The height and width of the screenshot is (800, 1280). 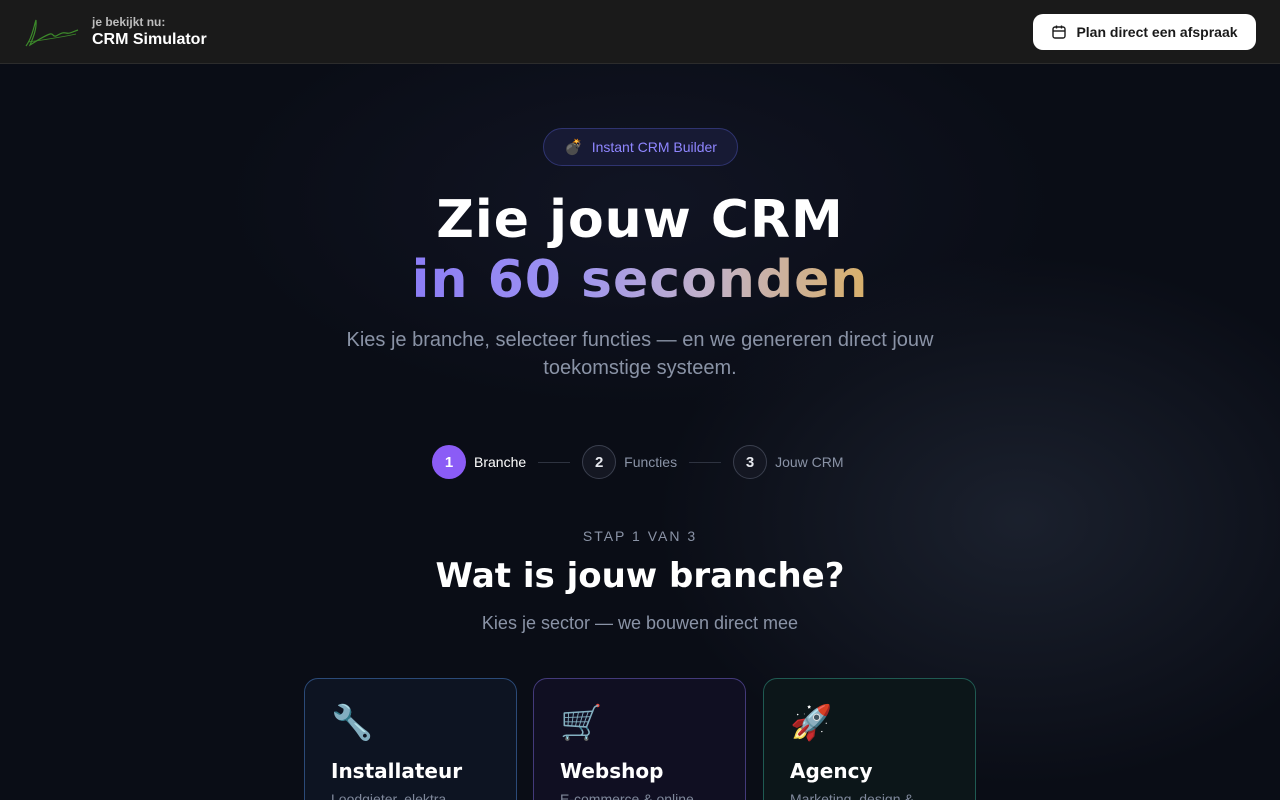 I want to click on plan-appointment-button: Plan direct een afspraak, so click(x=1144, y=32).